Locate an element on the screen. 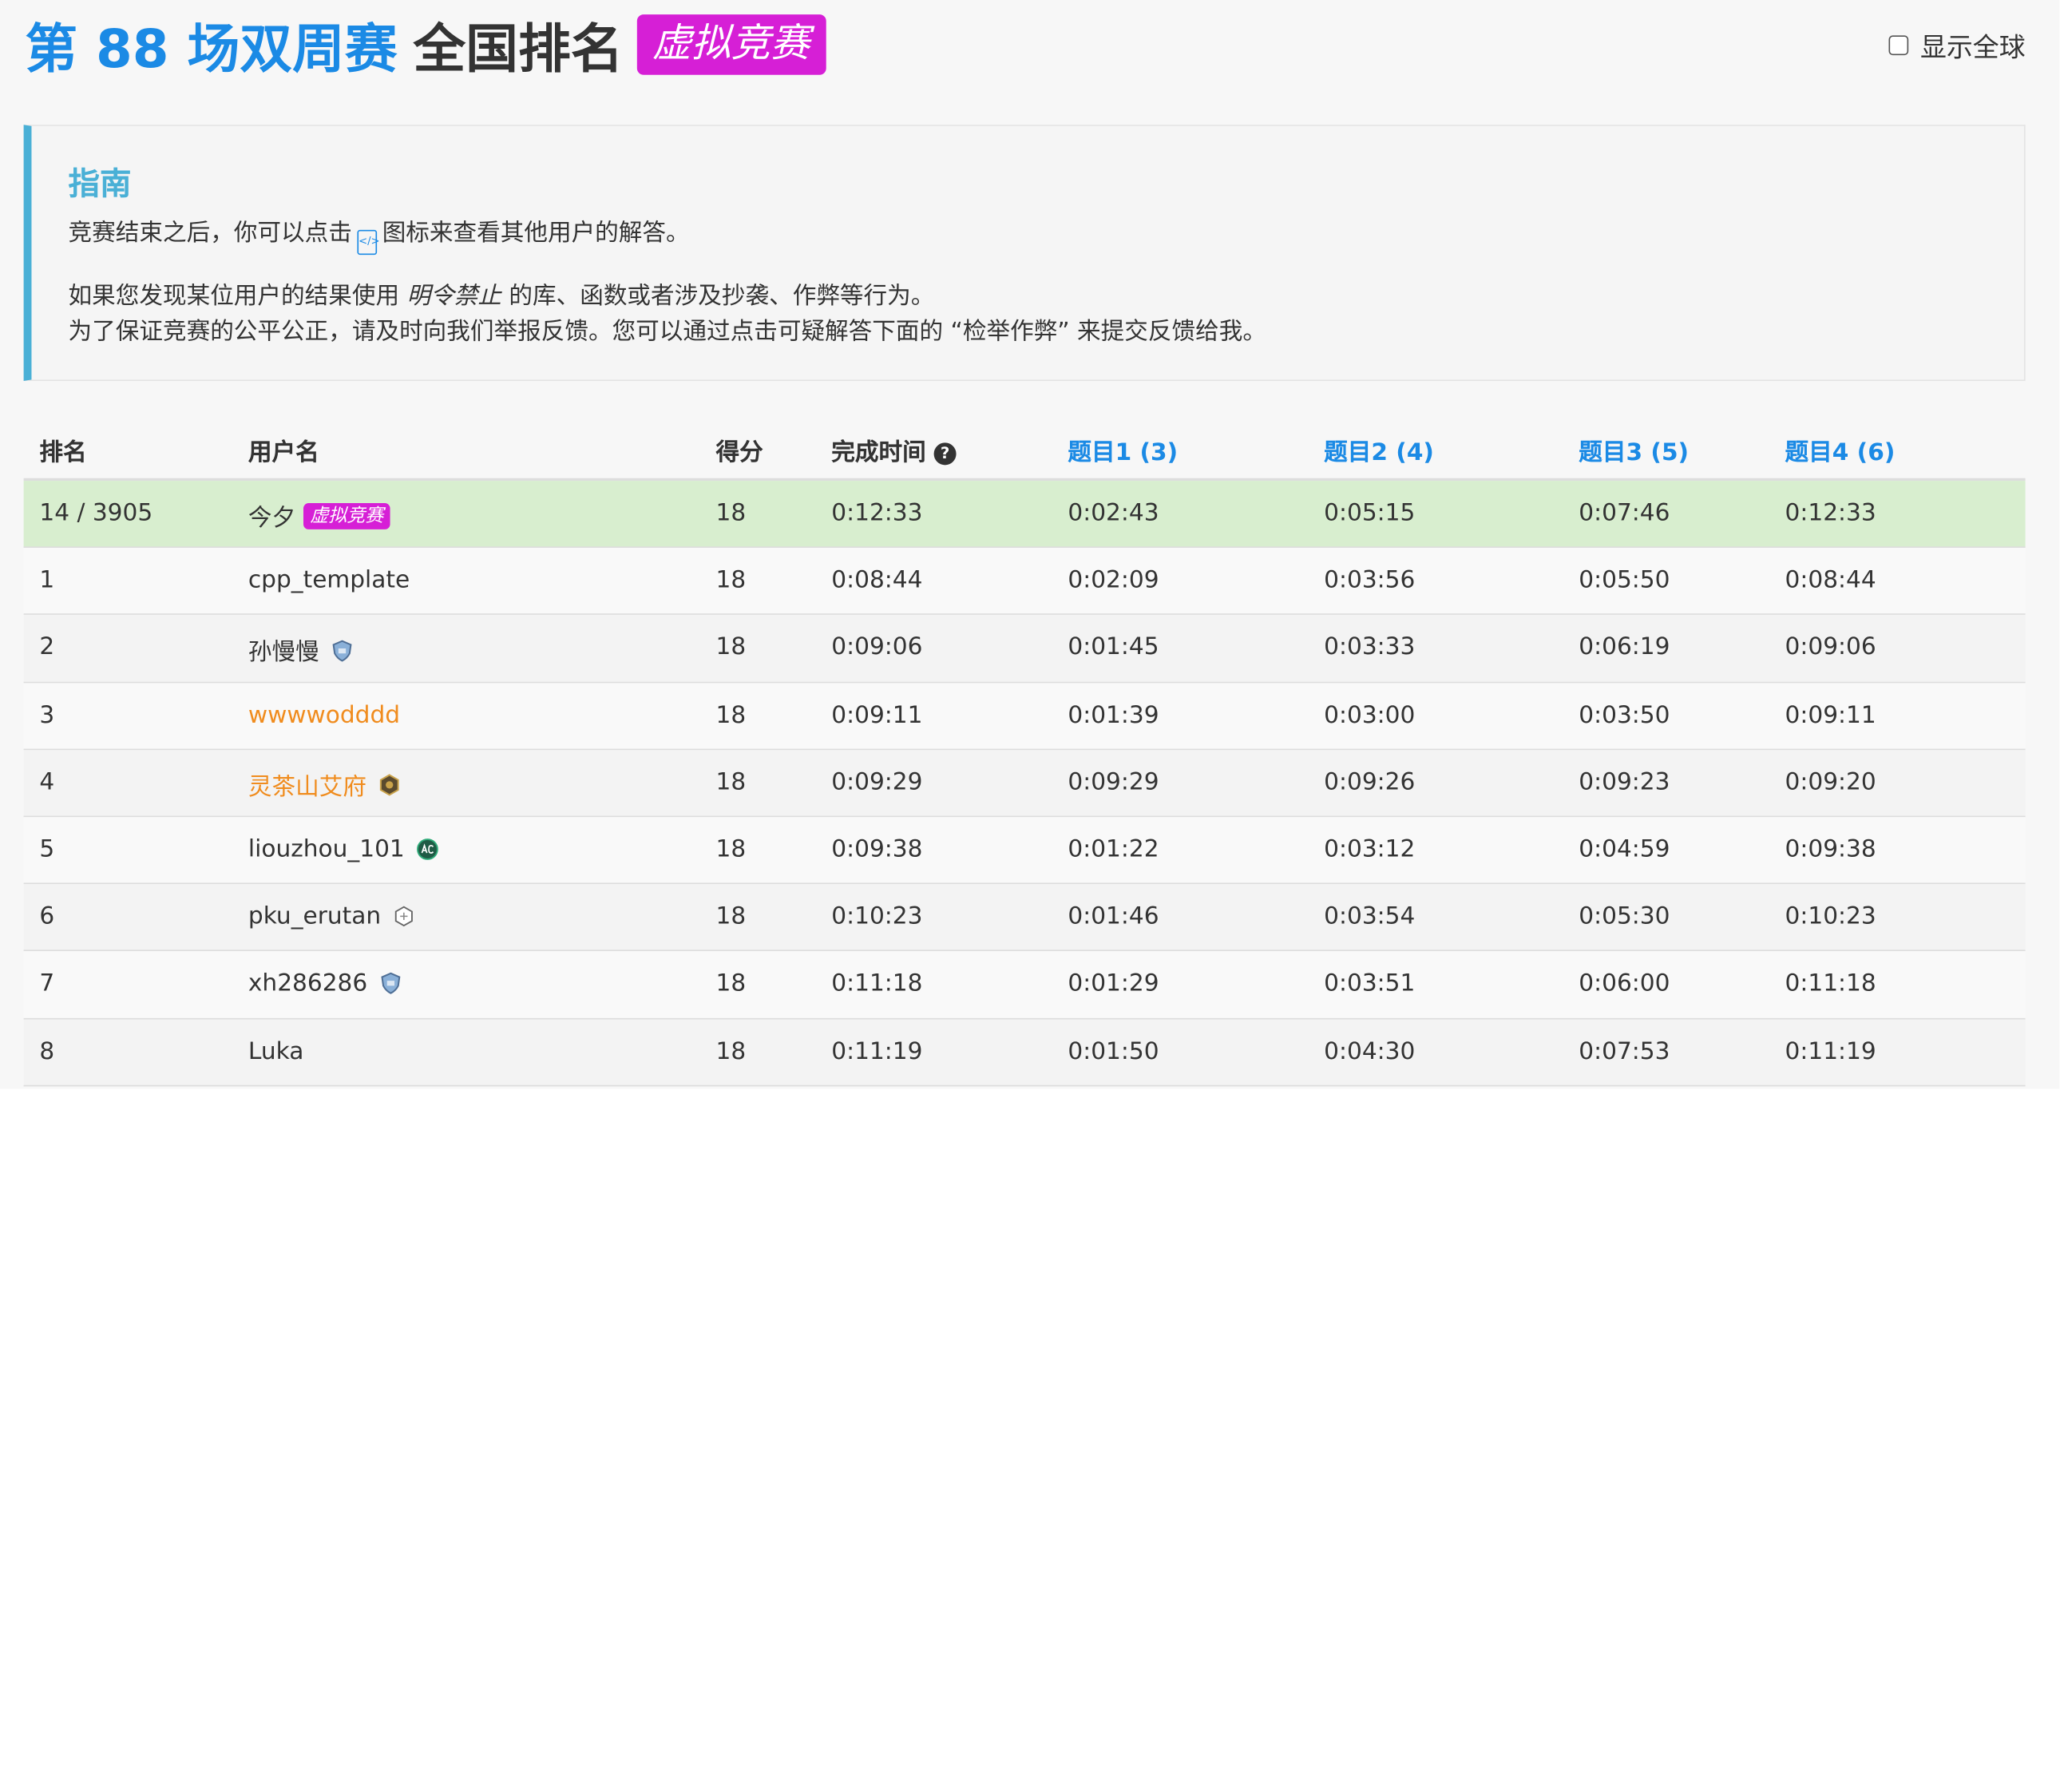 The width and height of the screenshot is (2060, 1792). header-question-3-link: 题目3 (5) is located at coordinates (1634, 451).